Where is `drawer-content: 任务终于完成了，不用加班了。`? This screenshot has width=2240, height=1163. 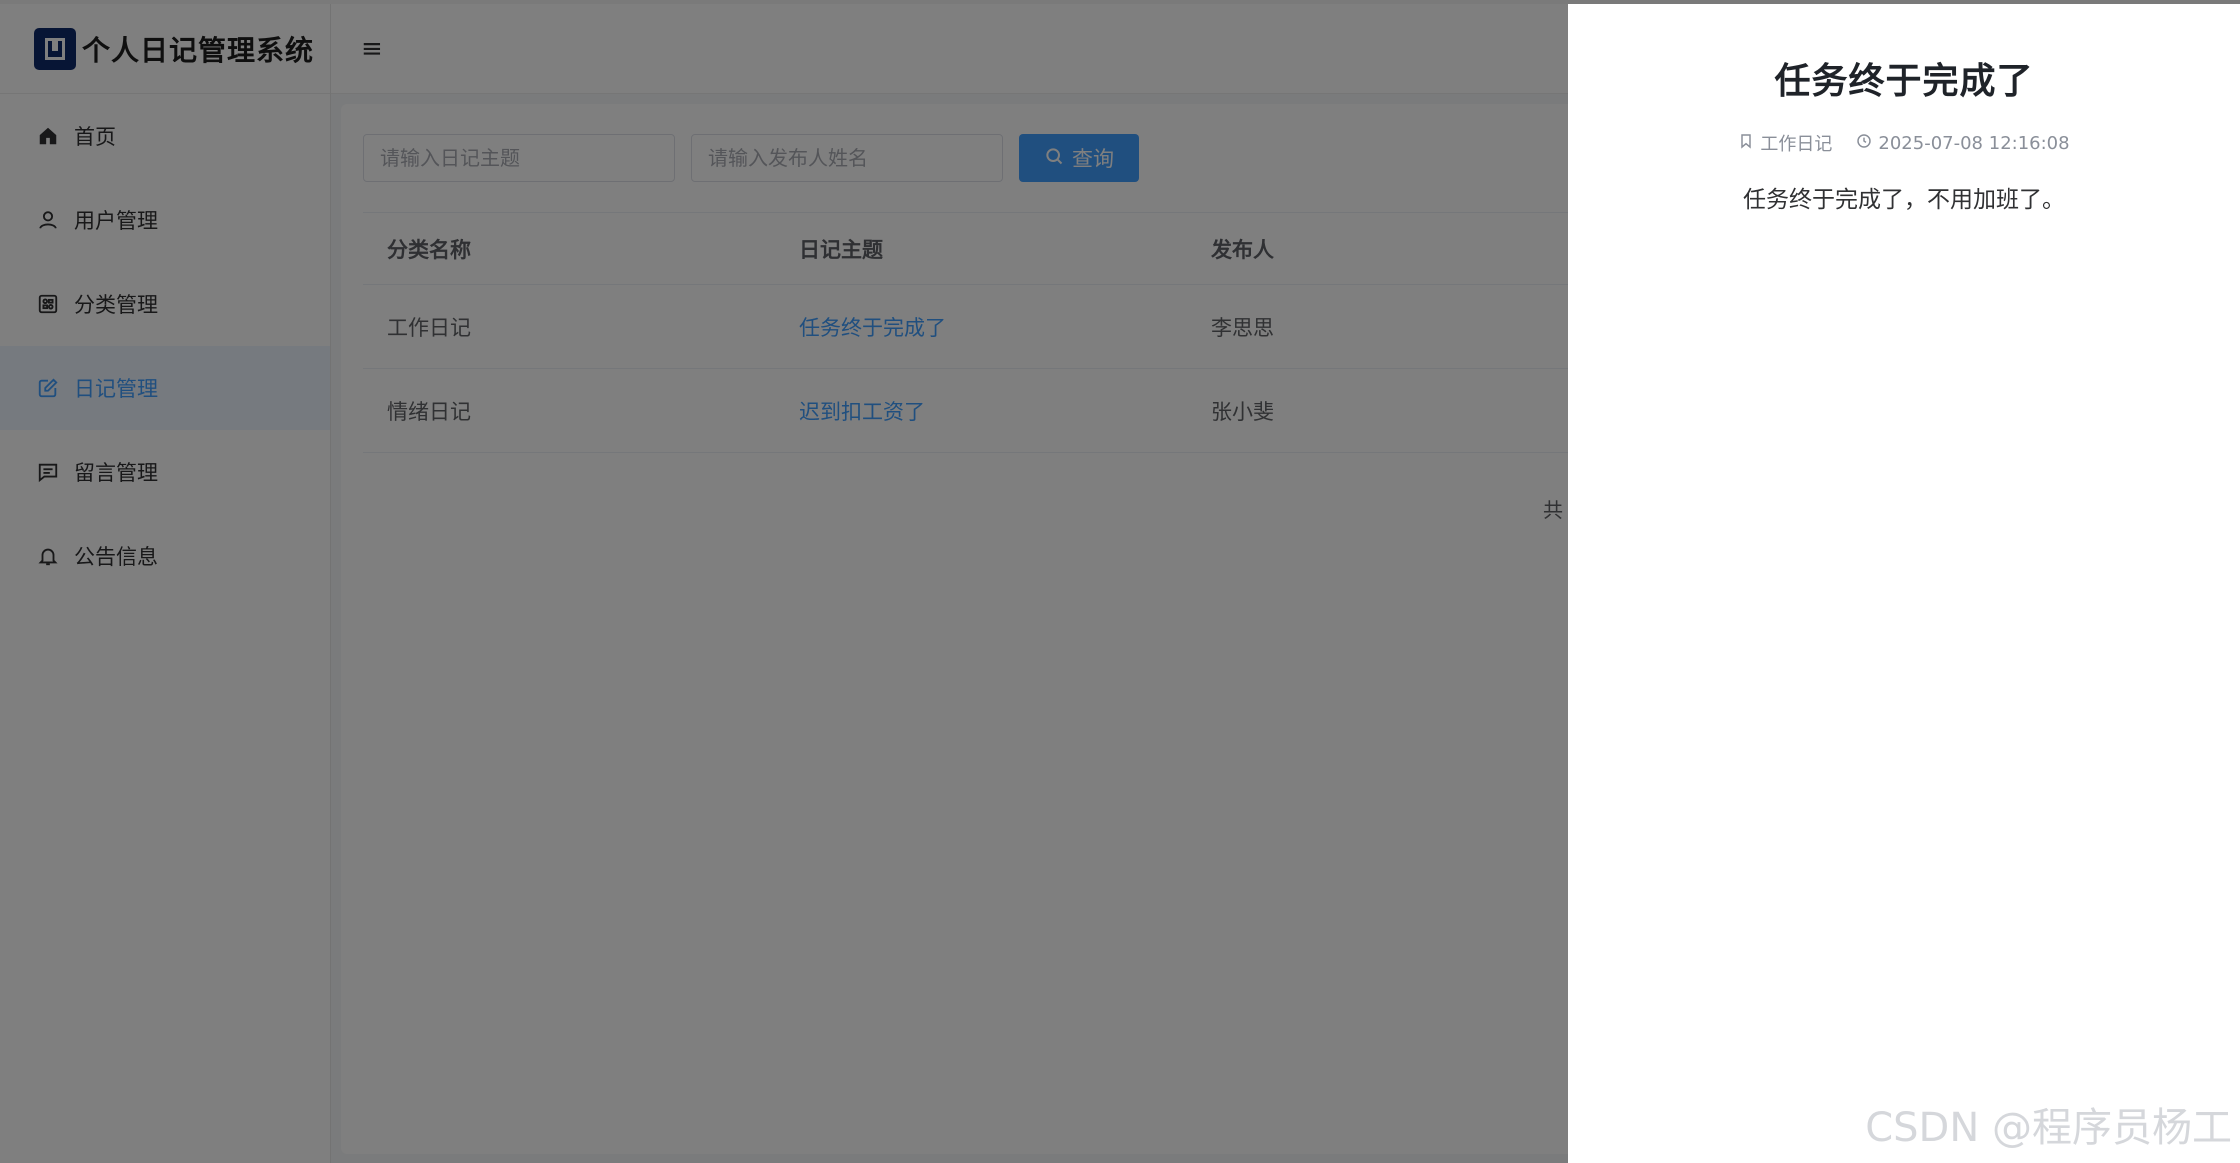 drawer-content: 任务终于完成了，不用加班了。 is located at coordinates (1904, 200).